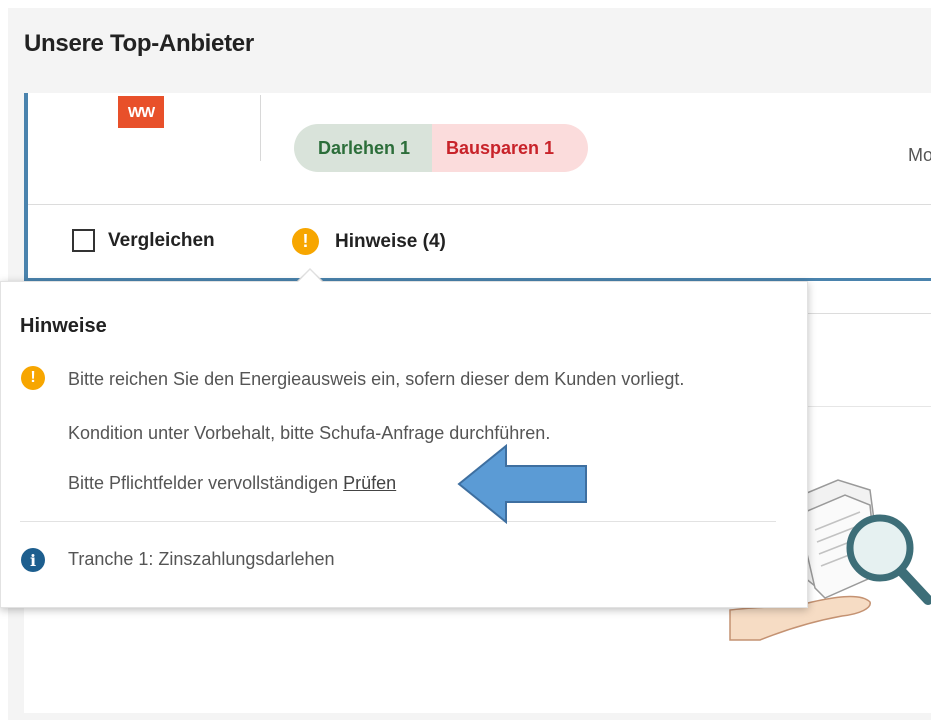 Image resolution: width=931 pixels, height=720 pixels. What do you see at coordinates (139, 43) in the screenshot?
I see `section-title: Unsere Top-Anbieter` at bounding box center [139, 43].